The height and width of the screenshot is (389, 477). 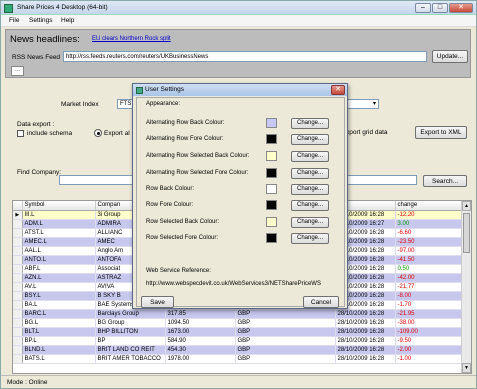 What do you see at coordinates (428, 287) in the screenshot?
I see `cell-change: -21.77` at bounding box center [428, 287].